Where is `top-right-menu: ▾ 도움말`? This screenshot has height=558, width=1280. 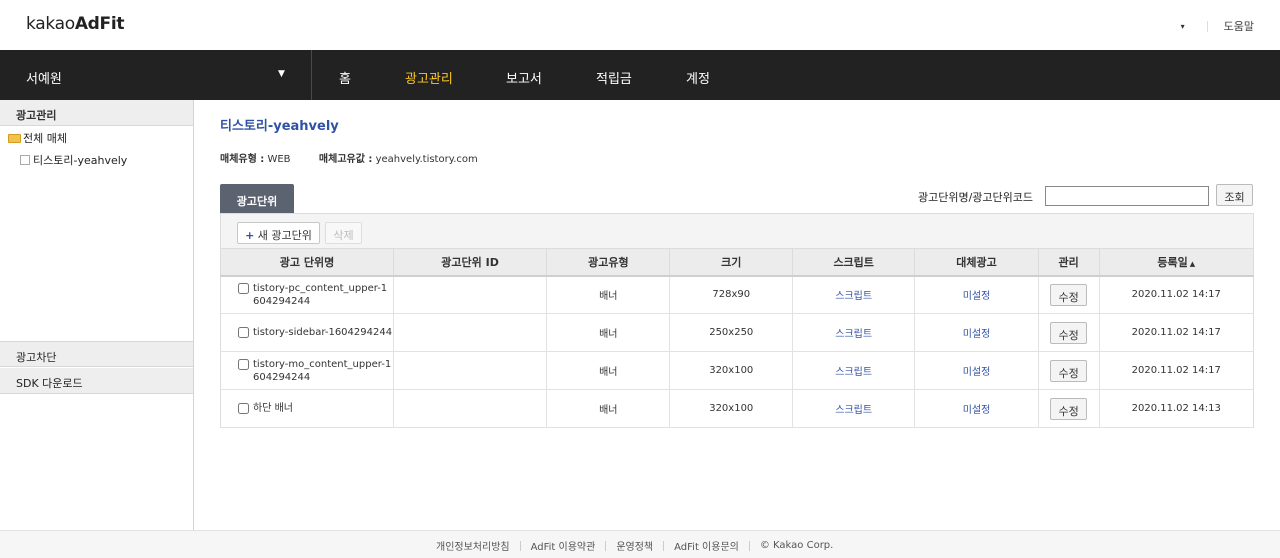
top-right-menu: ▾ 도움말 is located at coordinates (1217, 26).